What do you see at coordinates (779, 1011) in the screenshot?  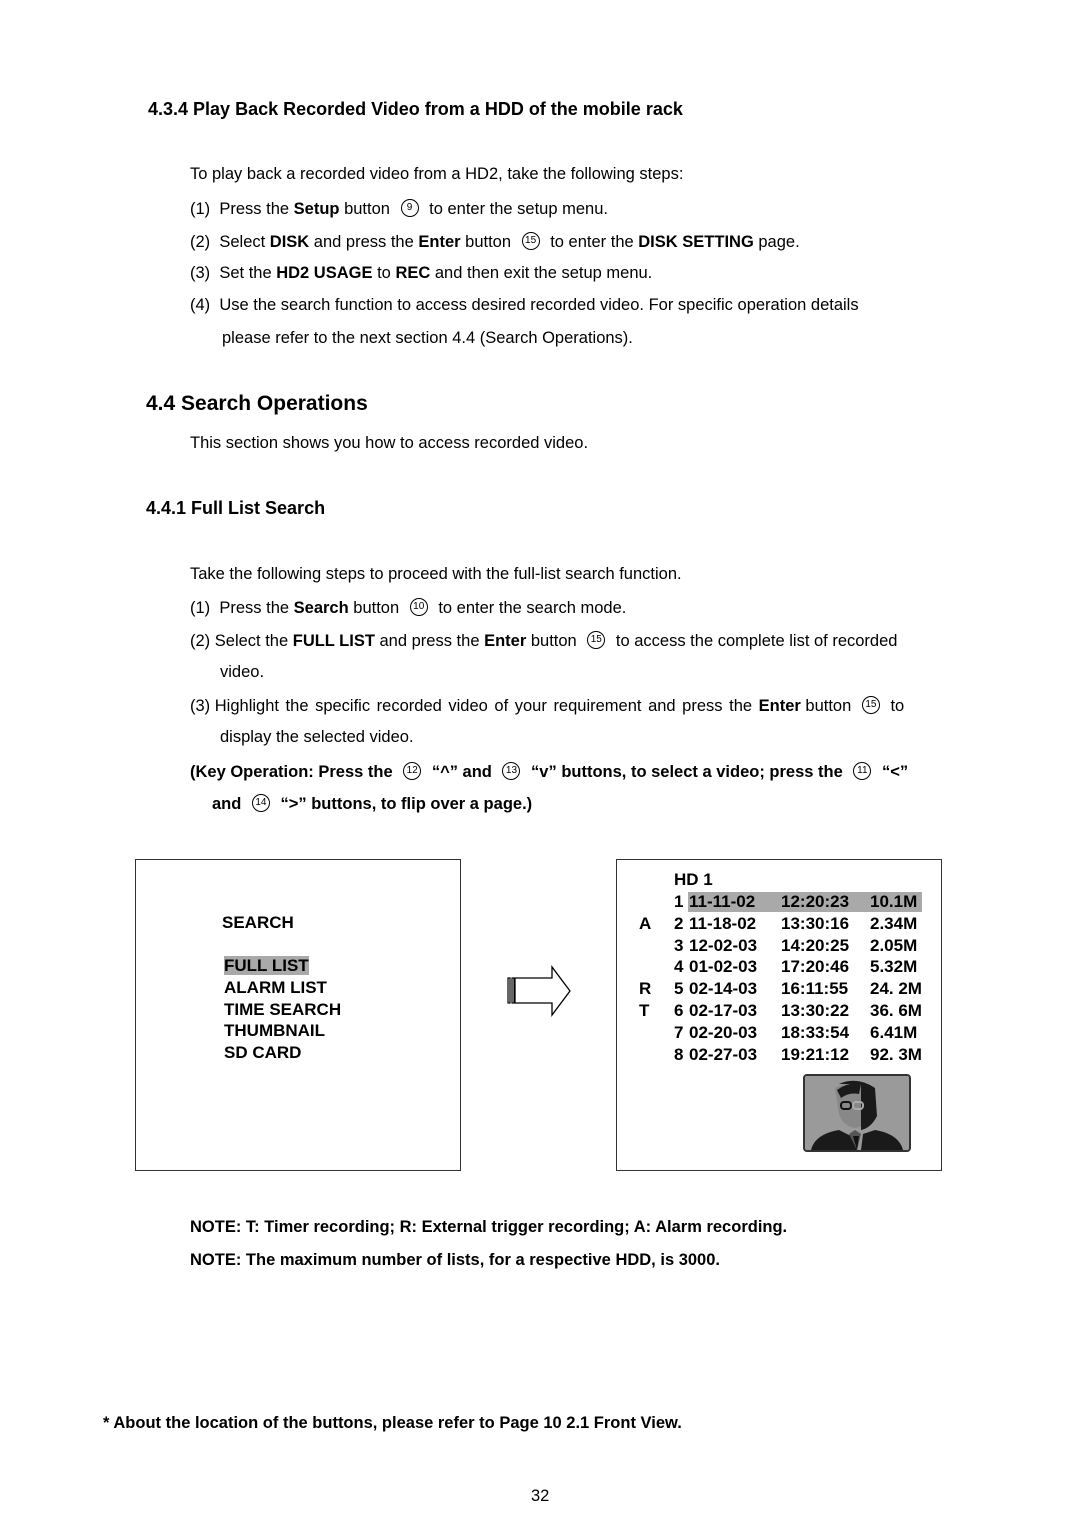 I see `table-row: T 6 02-17-03 13:30:22 36. 6M` at bounding box center [779, 1011].